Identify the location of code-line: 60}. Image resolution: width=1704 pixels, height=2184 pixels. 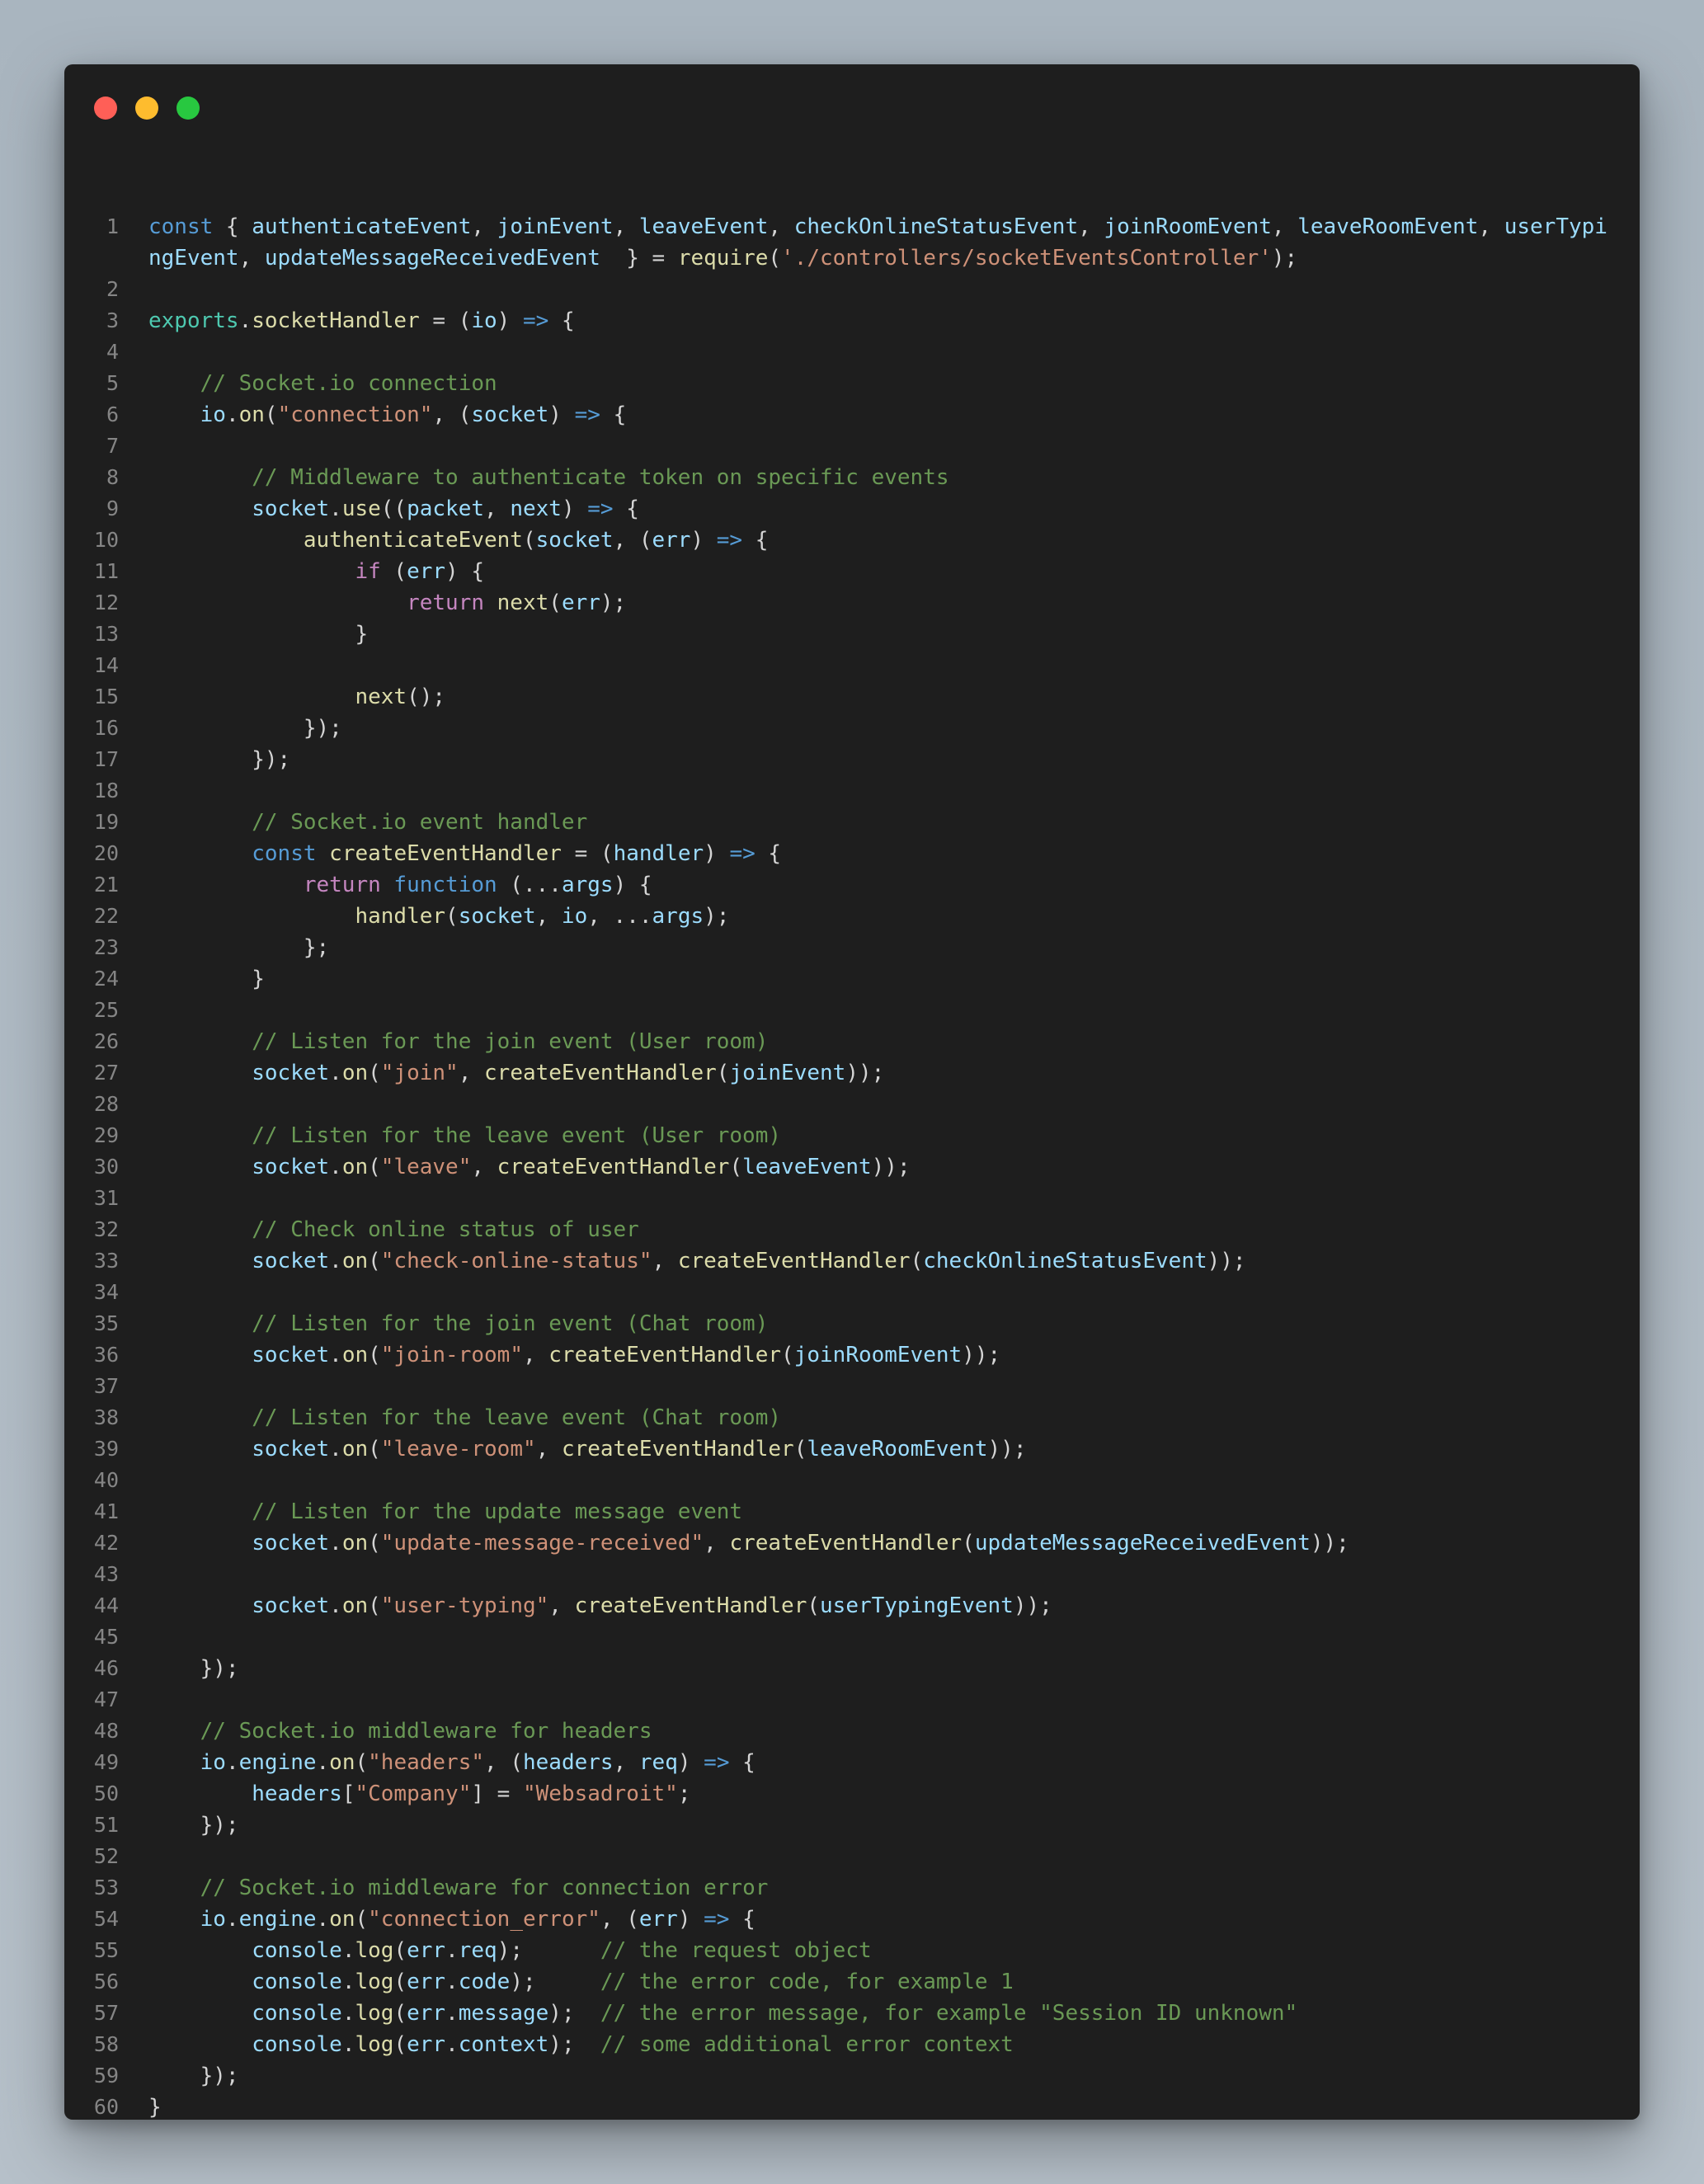
(852, 2106).